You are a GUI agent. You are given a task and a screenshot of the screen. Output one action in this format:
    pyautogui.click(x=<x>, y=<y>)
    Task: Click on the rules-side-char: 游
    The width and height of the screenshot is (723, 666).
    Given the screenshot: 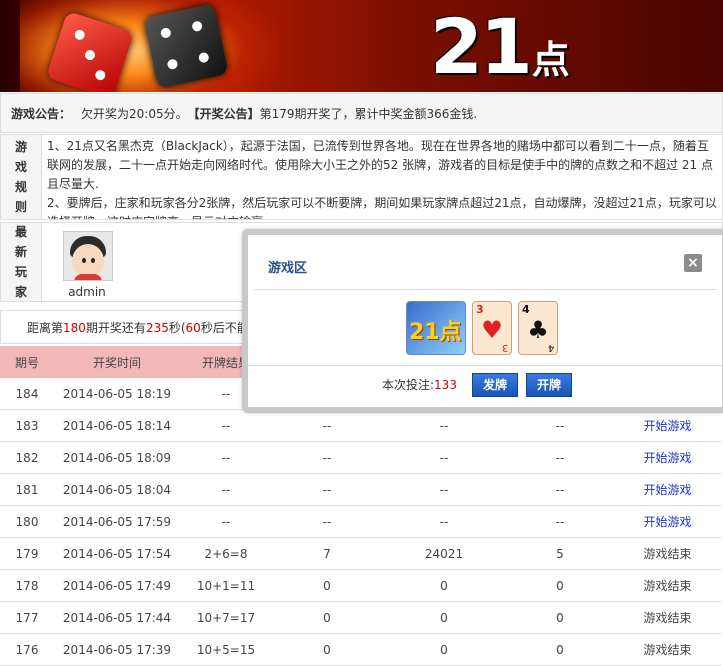 What is the action you would take?
    pyautogui.click(x=20, y=147)
    